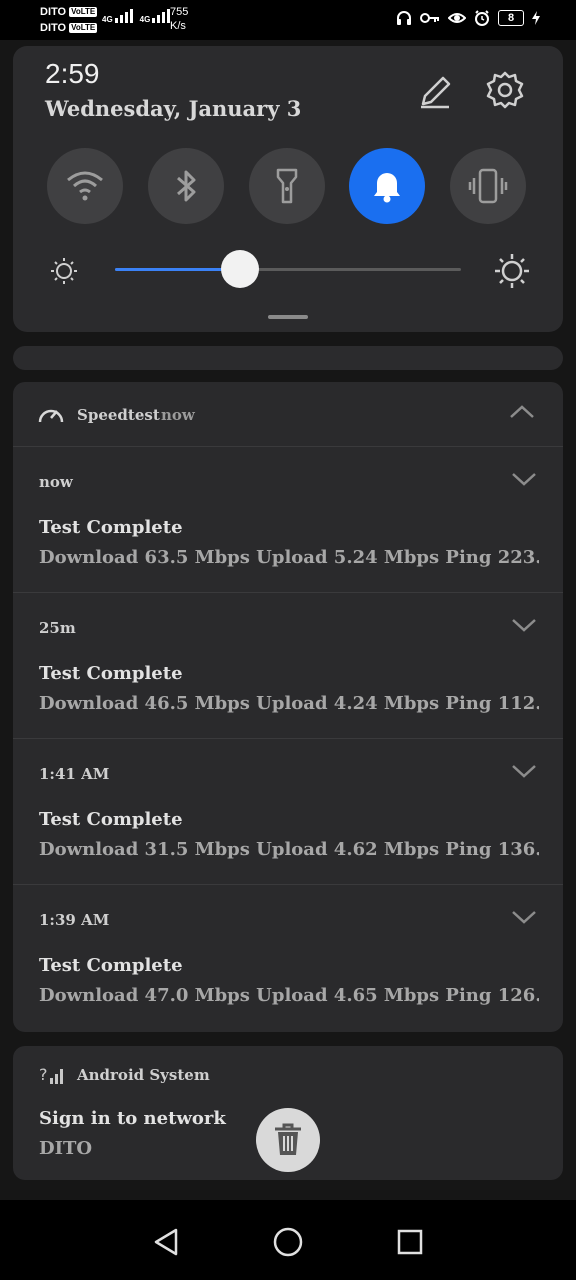 This screenshot has width=576, height=1280. What do you see at coordinates (536, 18) in the screenshot?
I see `charging-icon` at bounding box center [536, 18].